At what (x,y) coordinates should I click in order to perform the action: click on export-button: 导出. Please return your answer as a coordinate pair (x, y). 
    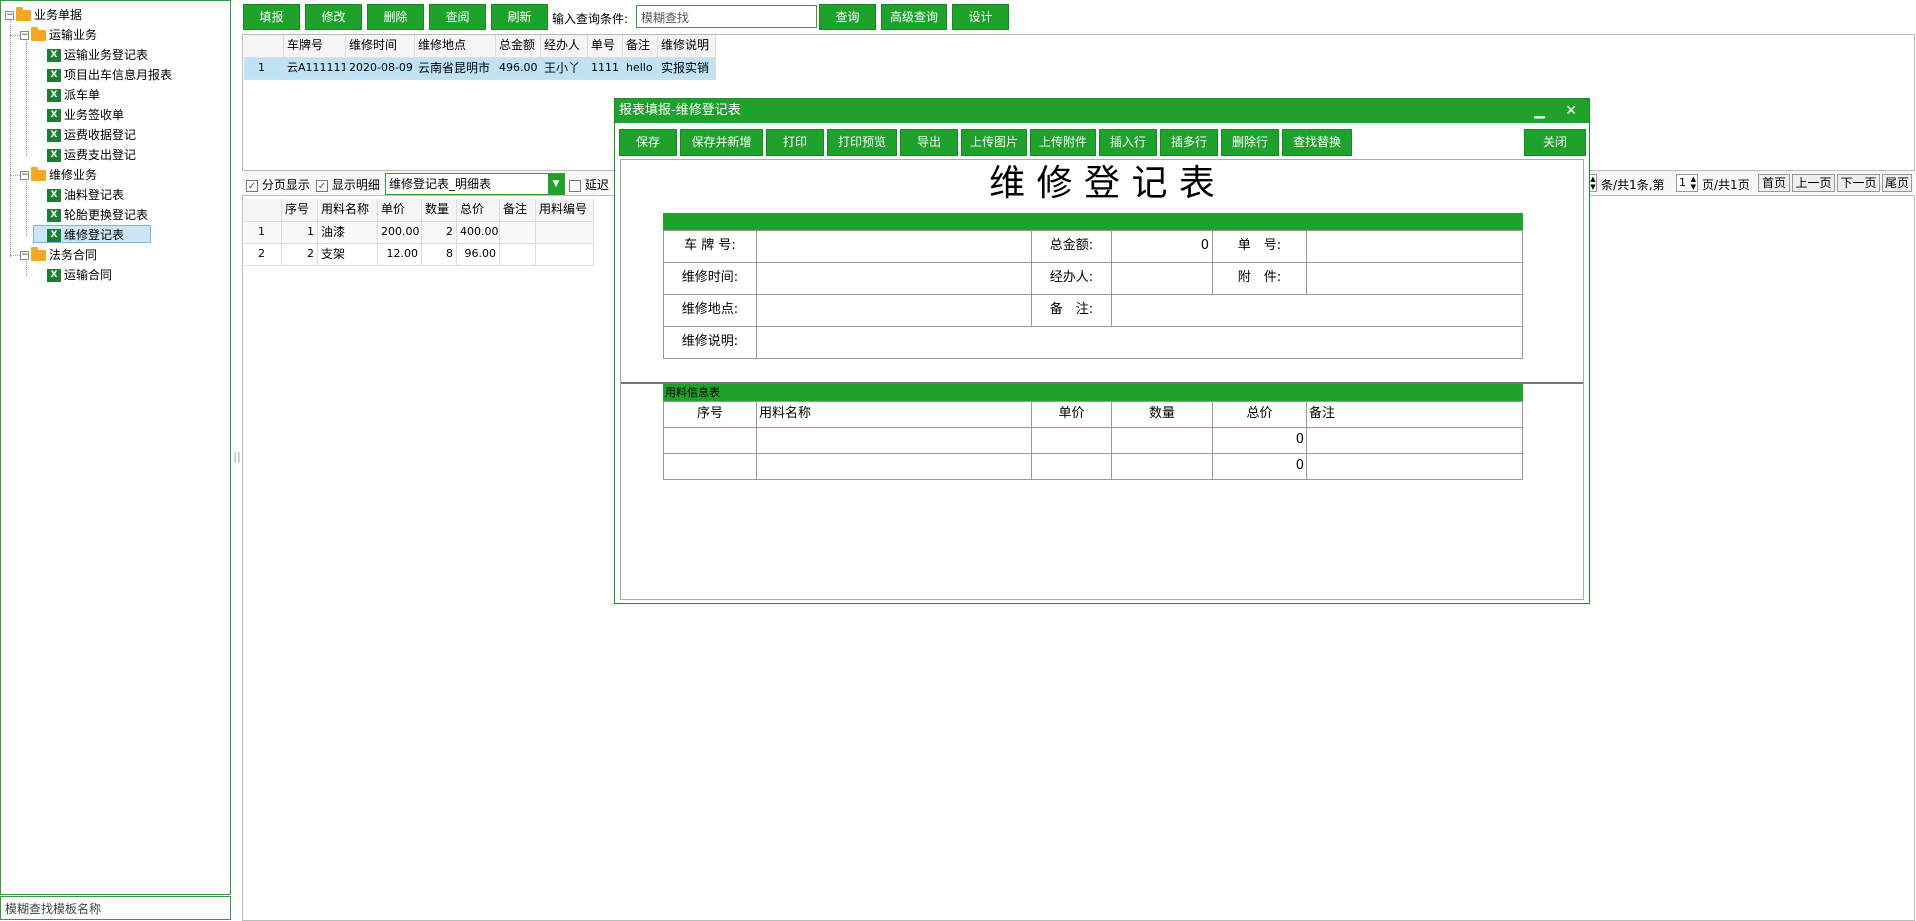
    Looking at the image, I should click on (929, 142).